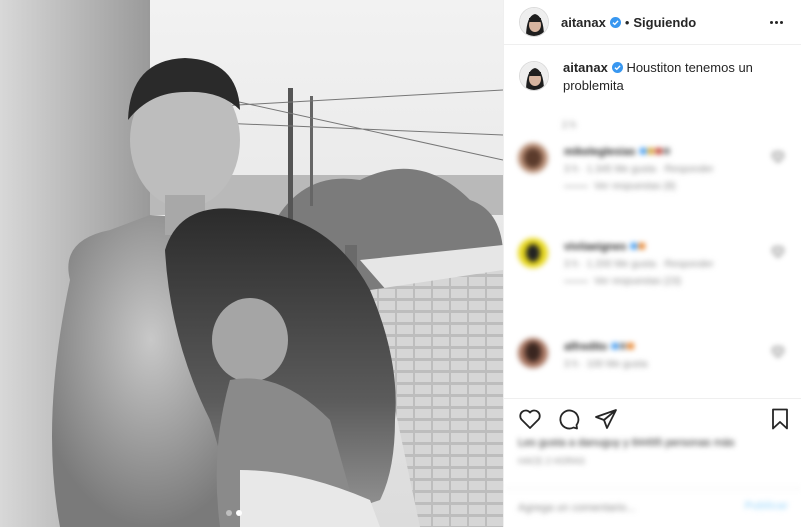 The height and width of the screenshot is (527, 801). Describe the element at coordinates (776, 22) in the screenshot. I see `more-options-icon` at that location.